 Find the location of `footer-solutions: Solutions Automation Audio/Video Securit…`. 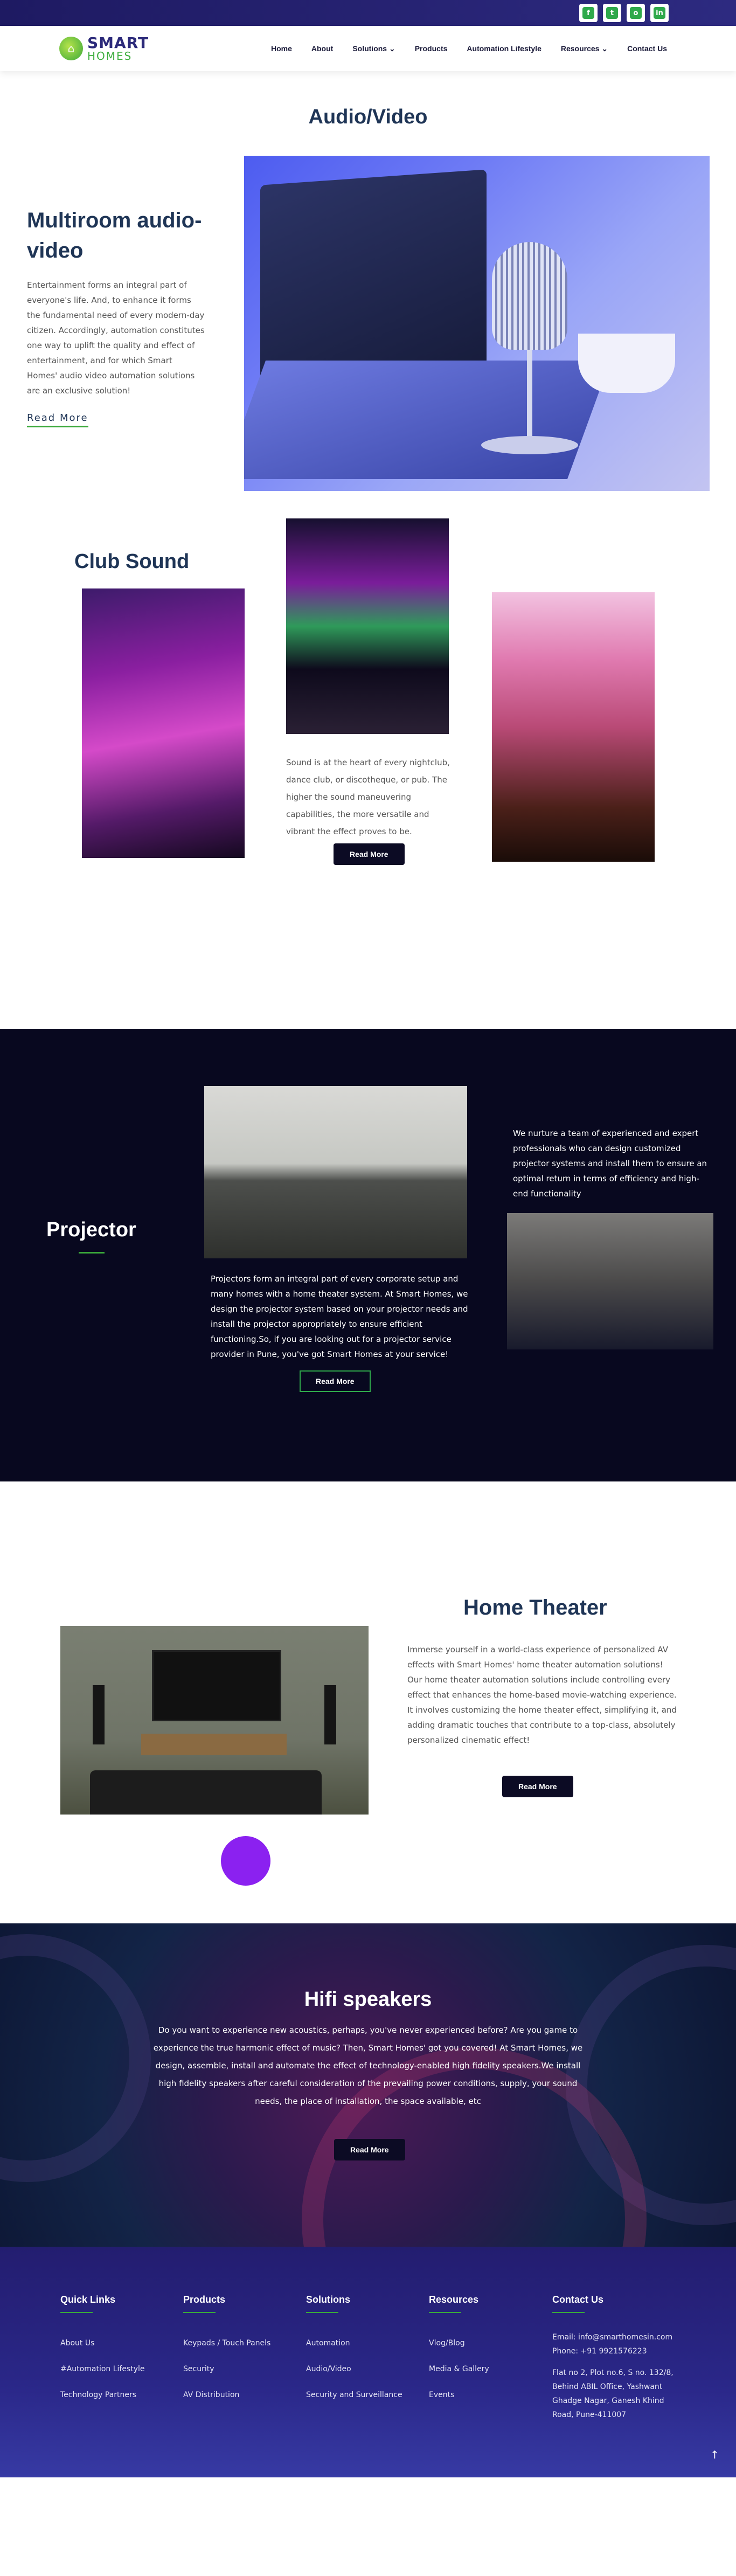

footer-solutions: Solutions Automation Audio/Video Securit… is located at coordinates (354, 2351).